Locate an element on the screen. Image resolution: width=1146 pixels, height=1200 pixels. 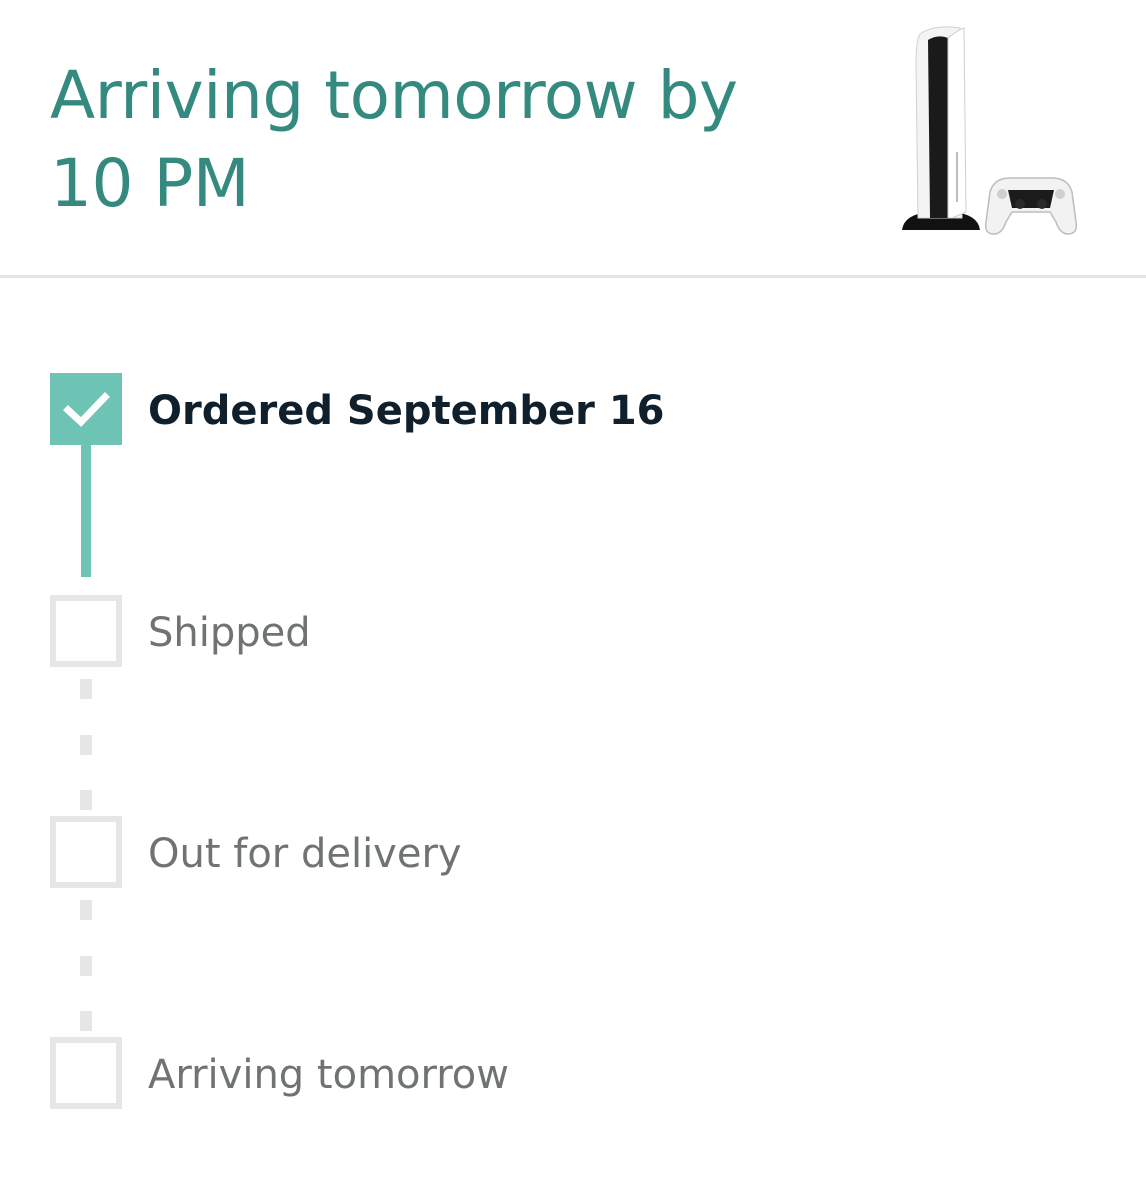
product-thumbnail is located at coordinates (985, 132).